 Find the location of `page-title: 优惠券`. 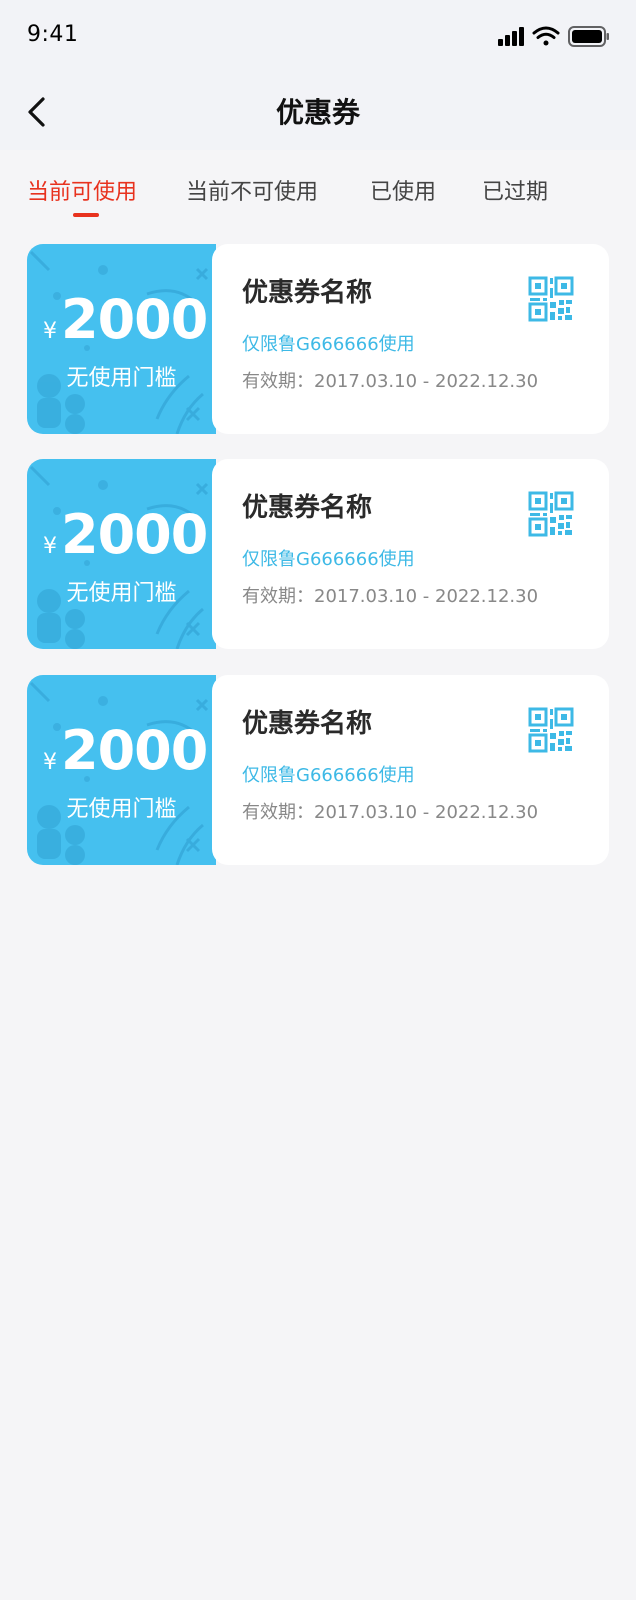

page-title: 优惠券 is located at coordinates (317, 112).